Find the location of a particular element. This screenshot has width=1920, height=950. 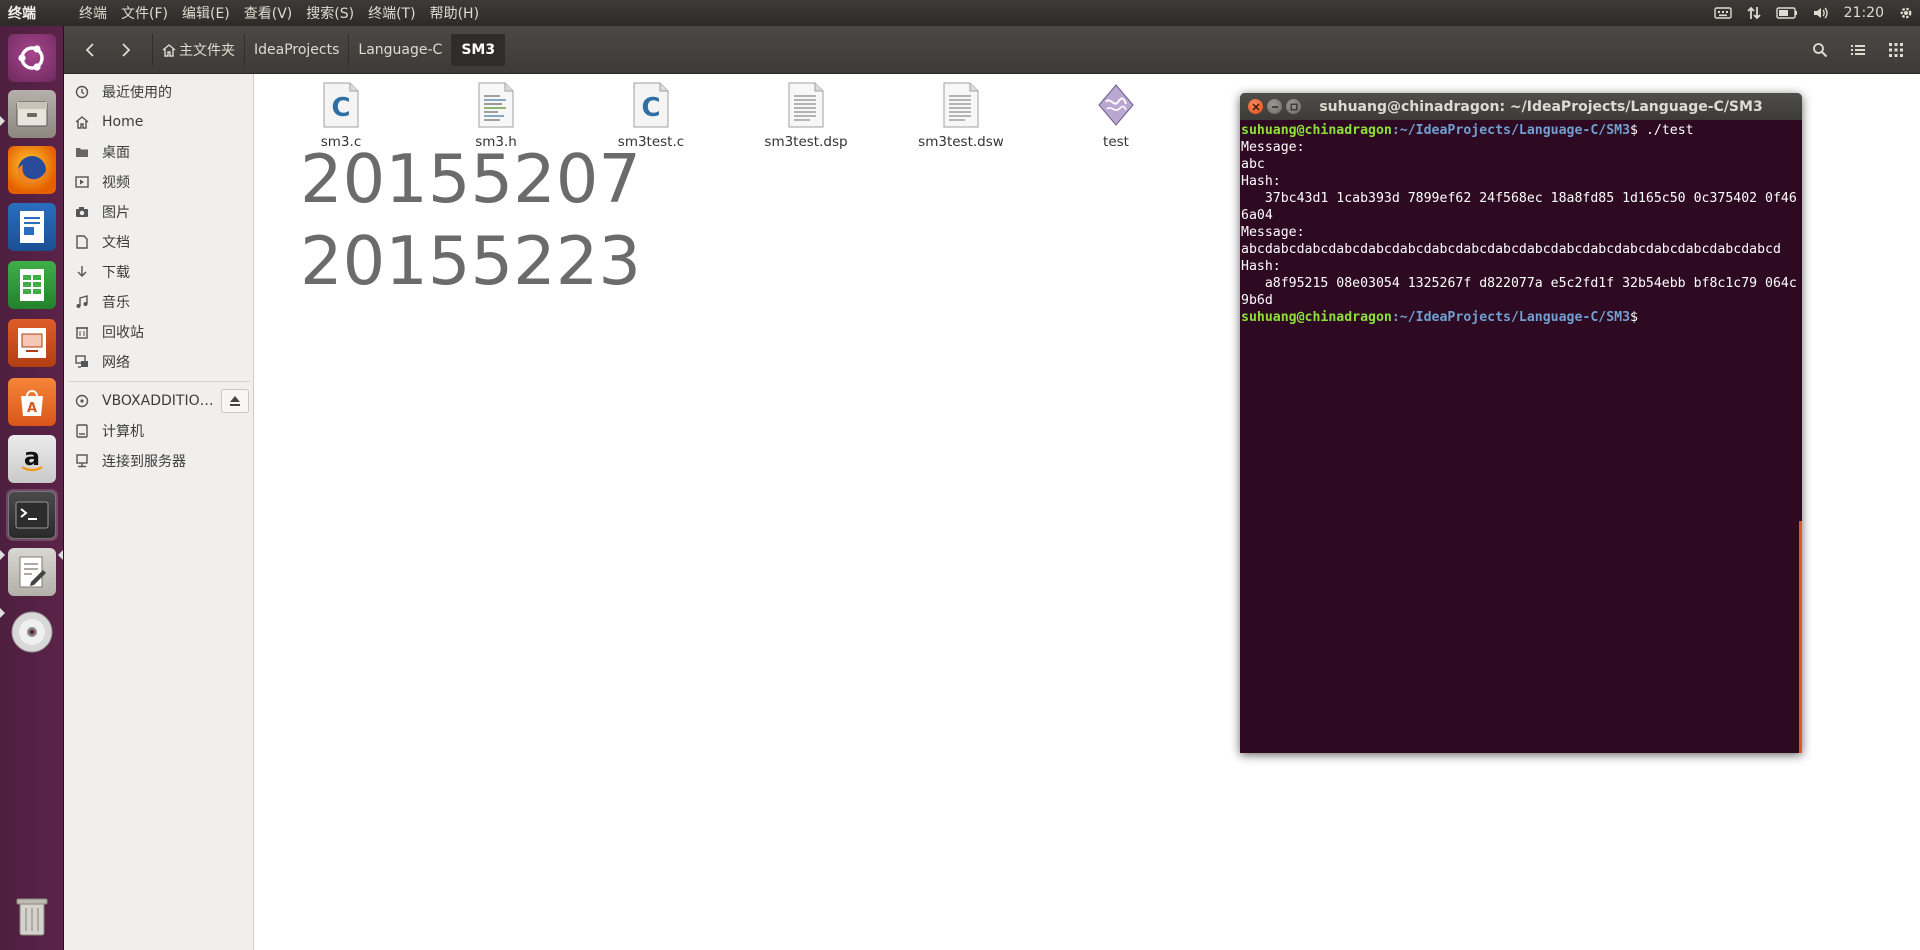

battery-icon is located at coordinates (1786, 13).